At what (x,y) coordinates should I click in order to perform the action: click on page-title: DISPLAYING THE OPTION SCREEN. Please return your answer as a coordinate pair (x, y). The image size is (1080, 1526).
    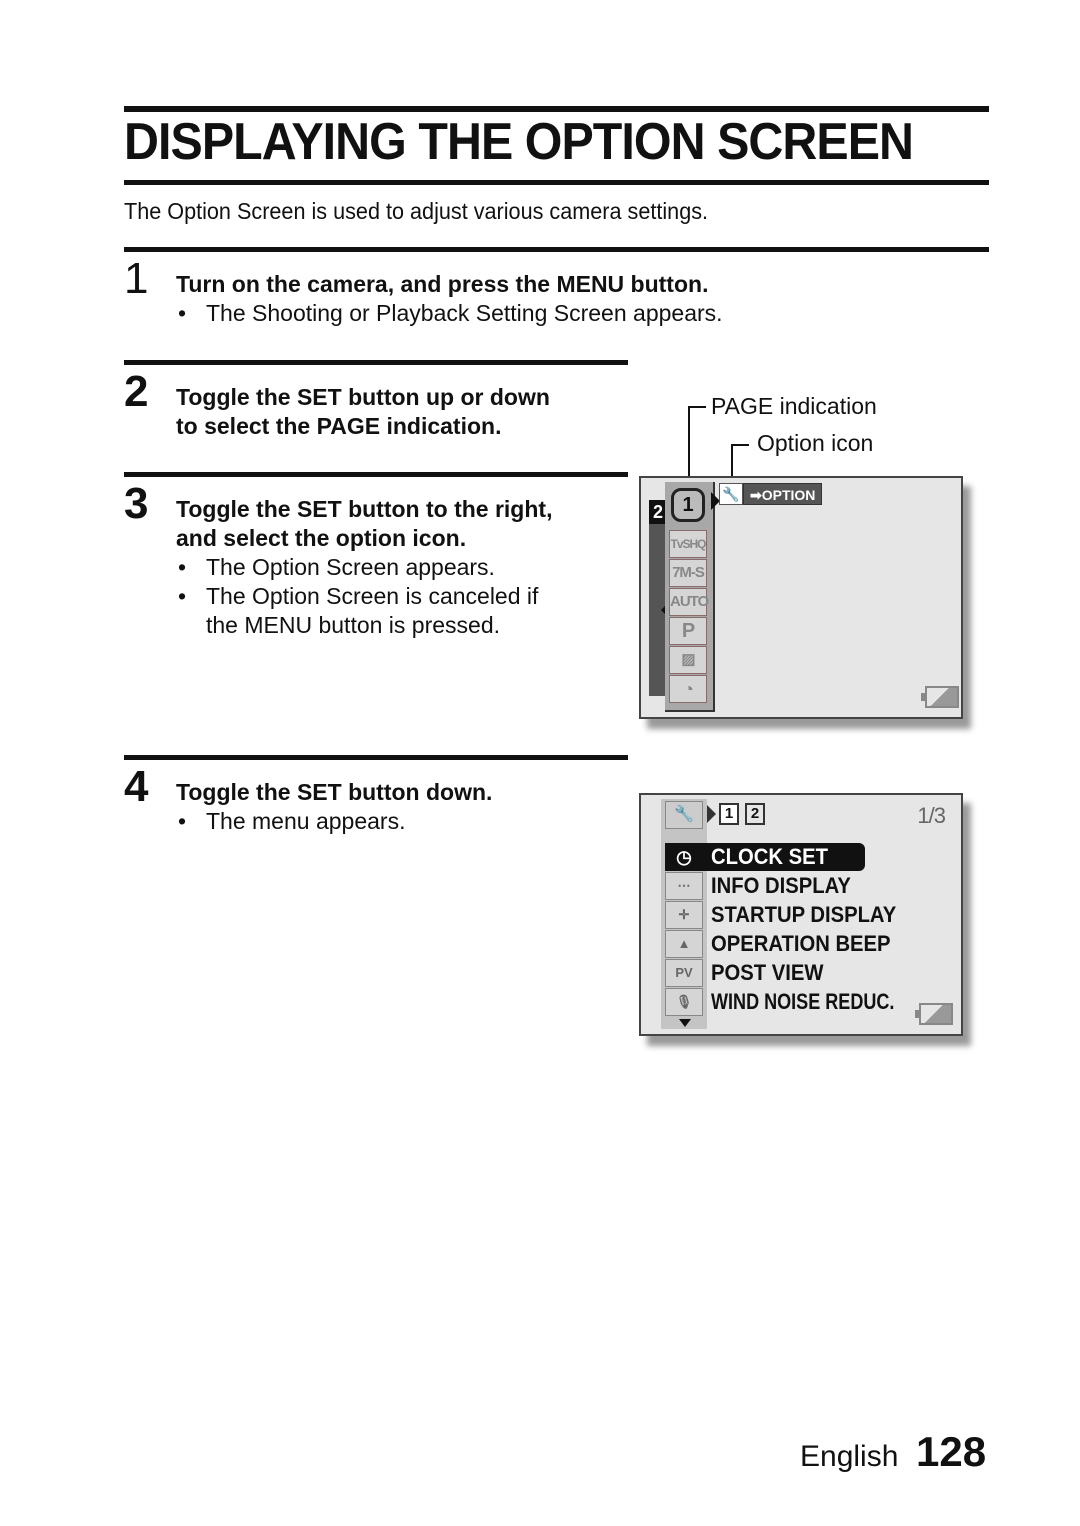
    Looking at the image, I should click on (519, 142).